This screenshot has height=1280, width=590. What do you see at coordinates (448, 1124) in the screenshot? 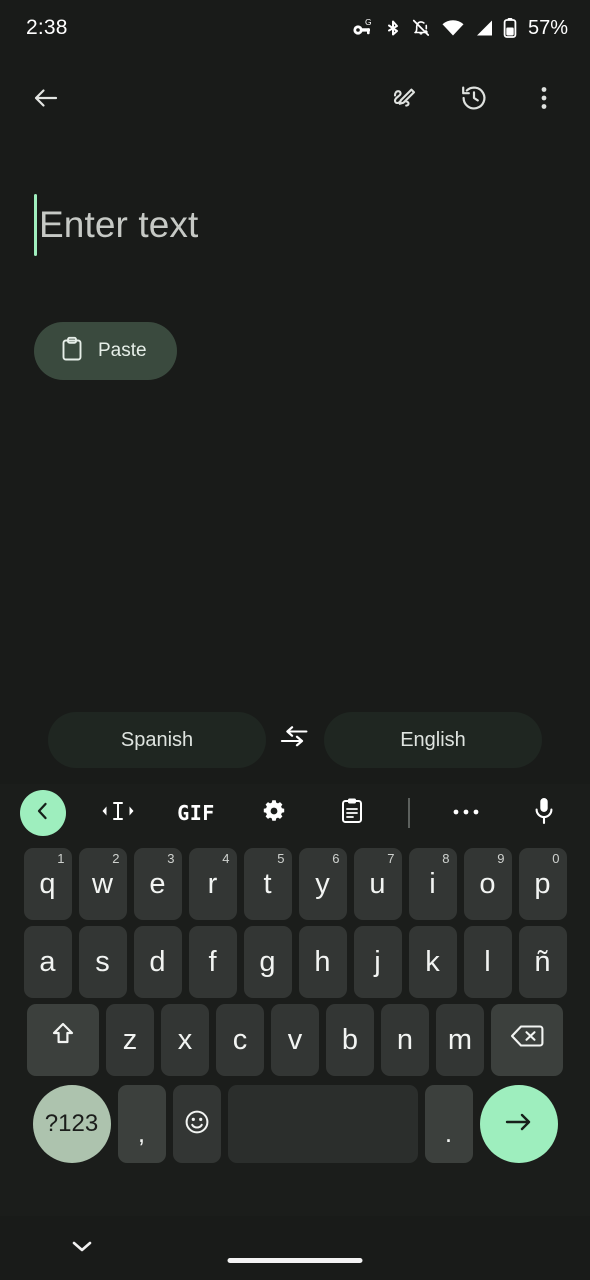
I see `period-key: .` at bounding box center [448, 1124].